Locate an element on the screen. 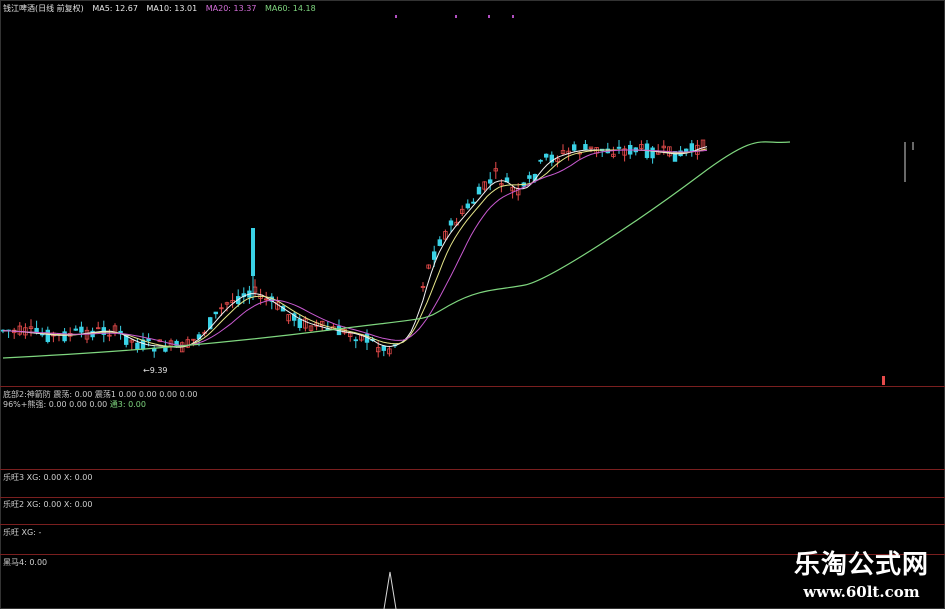  subpane-lewang3-label: 乐旺3 XG: 0.00 X: 0.00 is located at coordinates (48, 477).